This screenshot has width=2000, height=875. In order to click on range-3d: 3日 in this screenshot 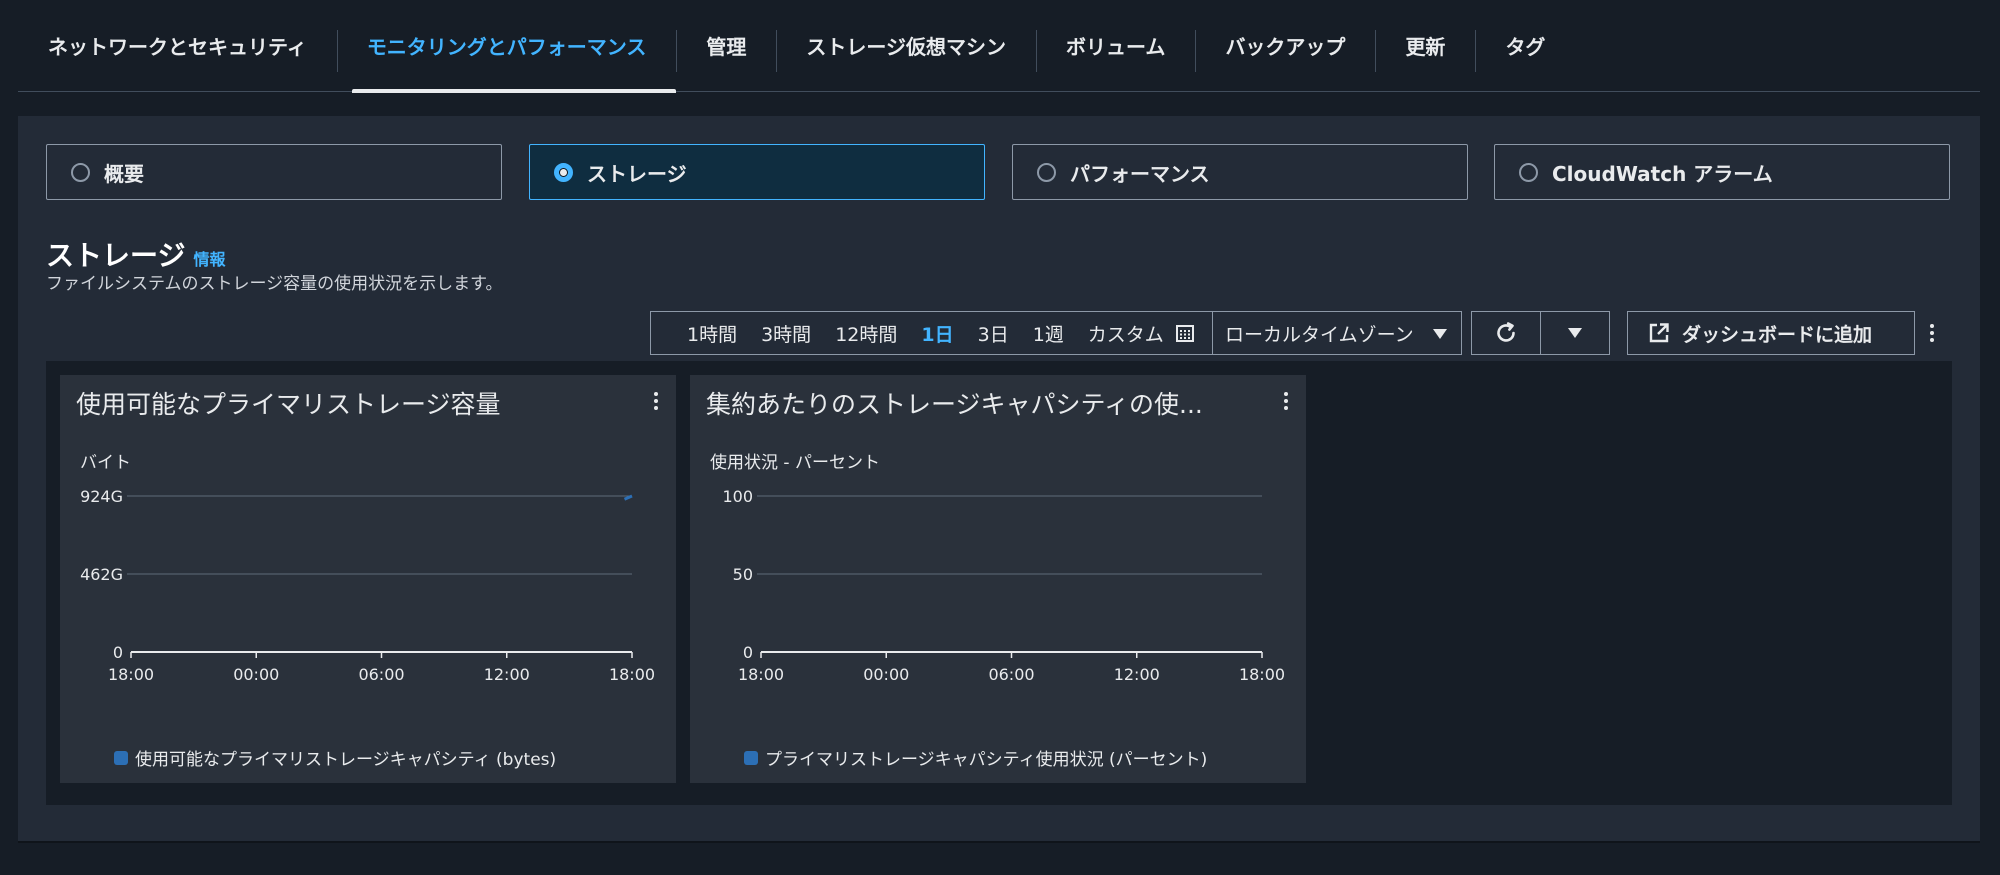, I will do `click(993, 333)`.